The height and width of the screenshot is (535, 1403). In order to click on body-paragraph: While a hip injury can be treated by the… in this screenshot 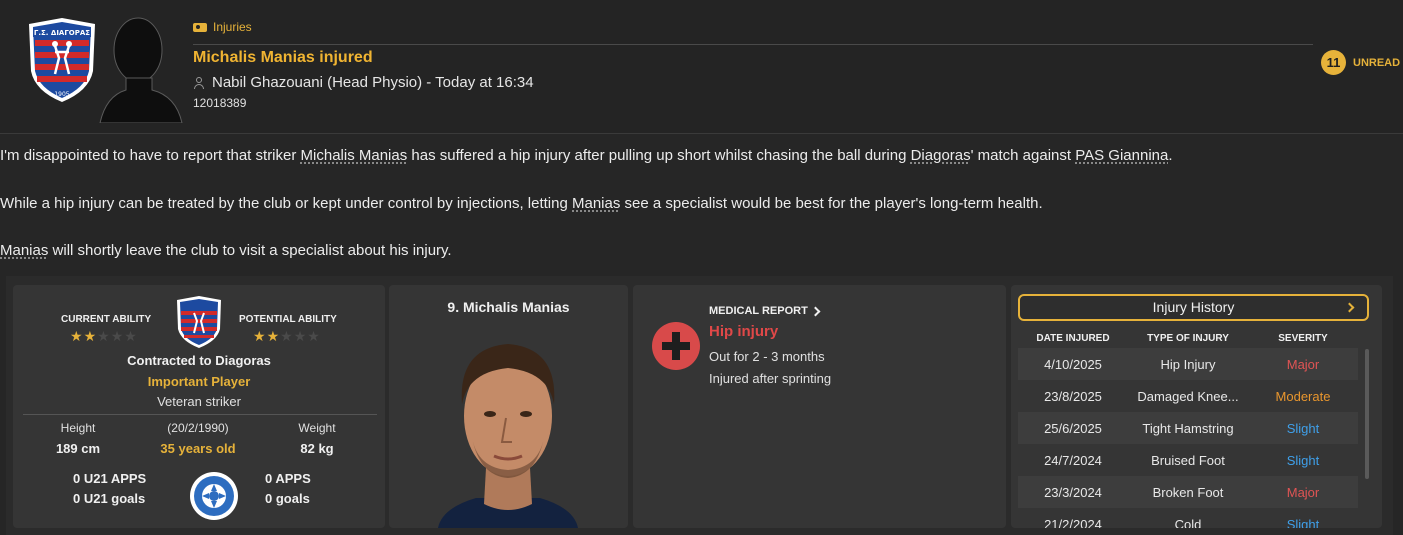, I will do `click(521, 203)`.